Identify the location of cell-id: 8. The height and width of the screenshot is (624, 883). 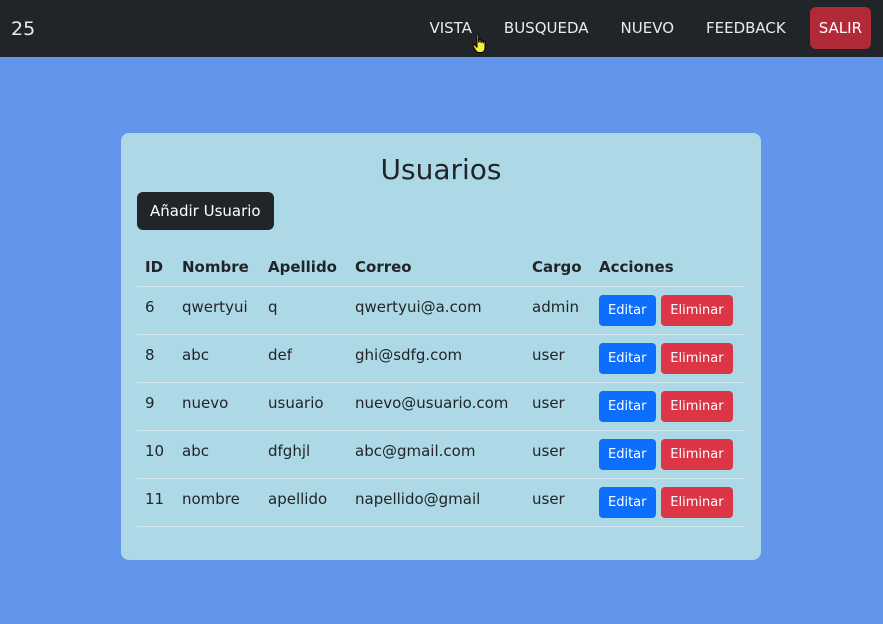
(155, 358).